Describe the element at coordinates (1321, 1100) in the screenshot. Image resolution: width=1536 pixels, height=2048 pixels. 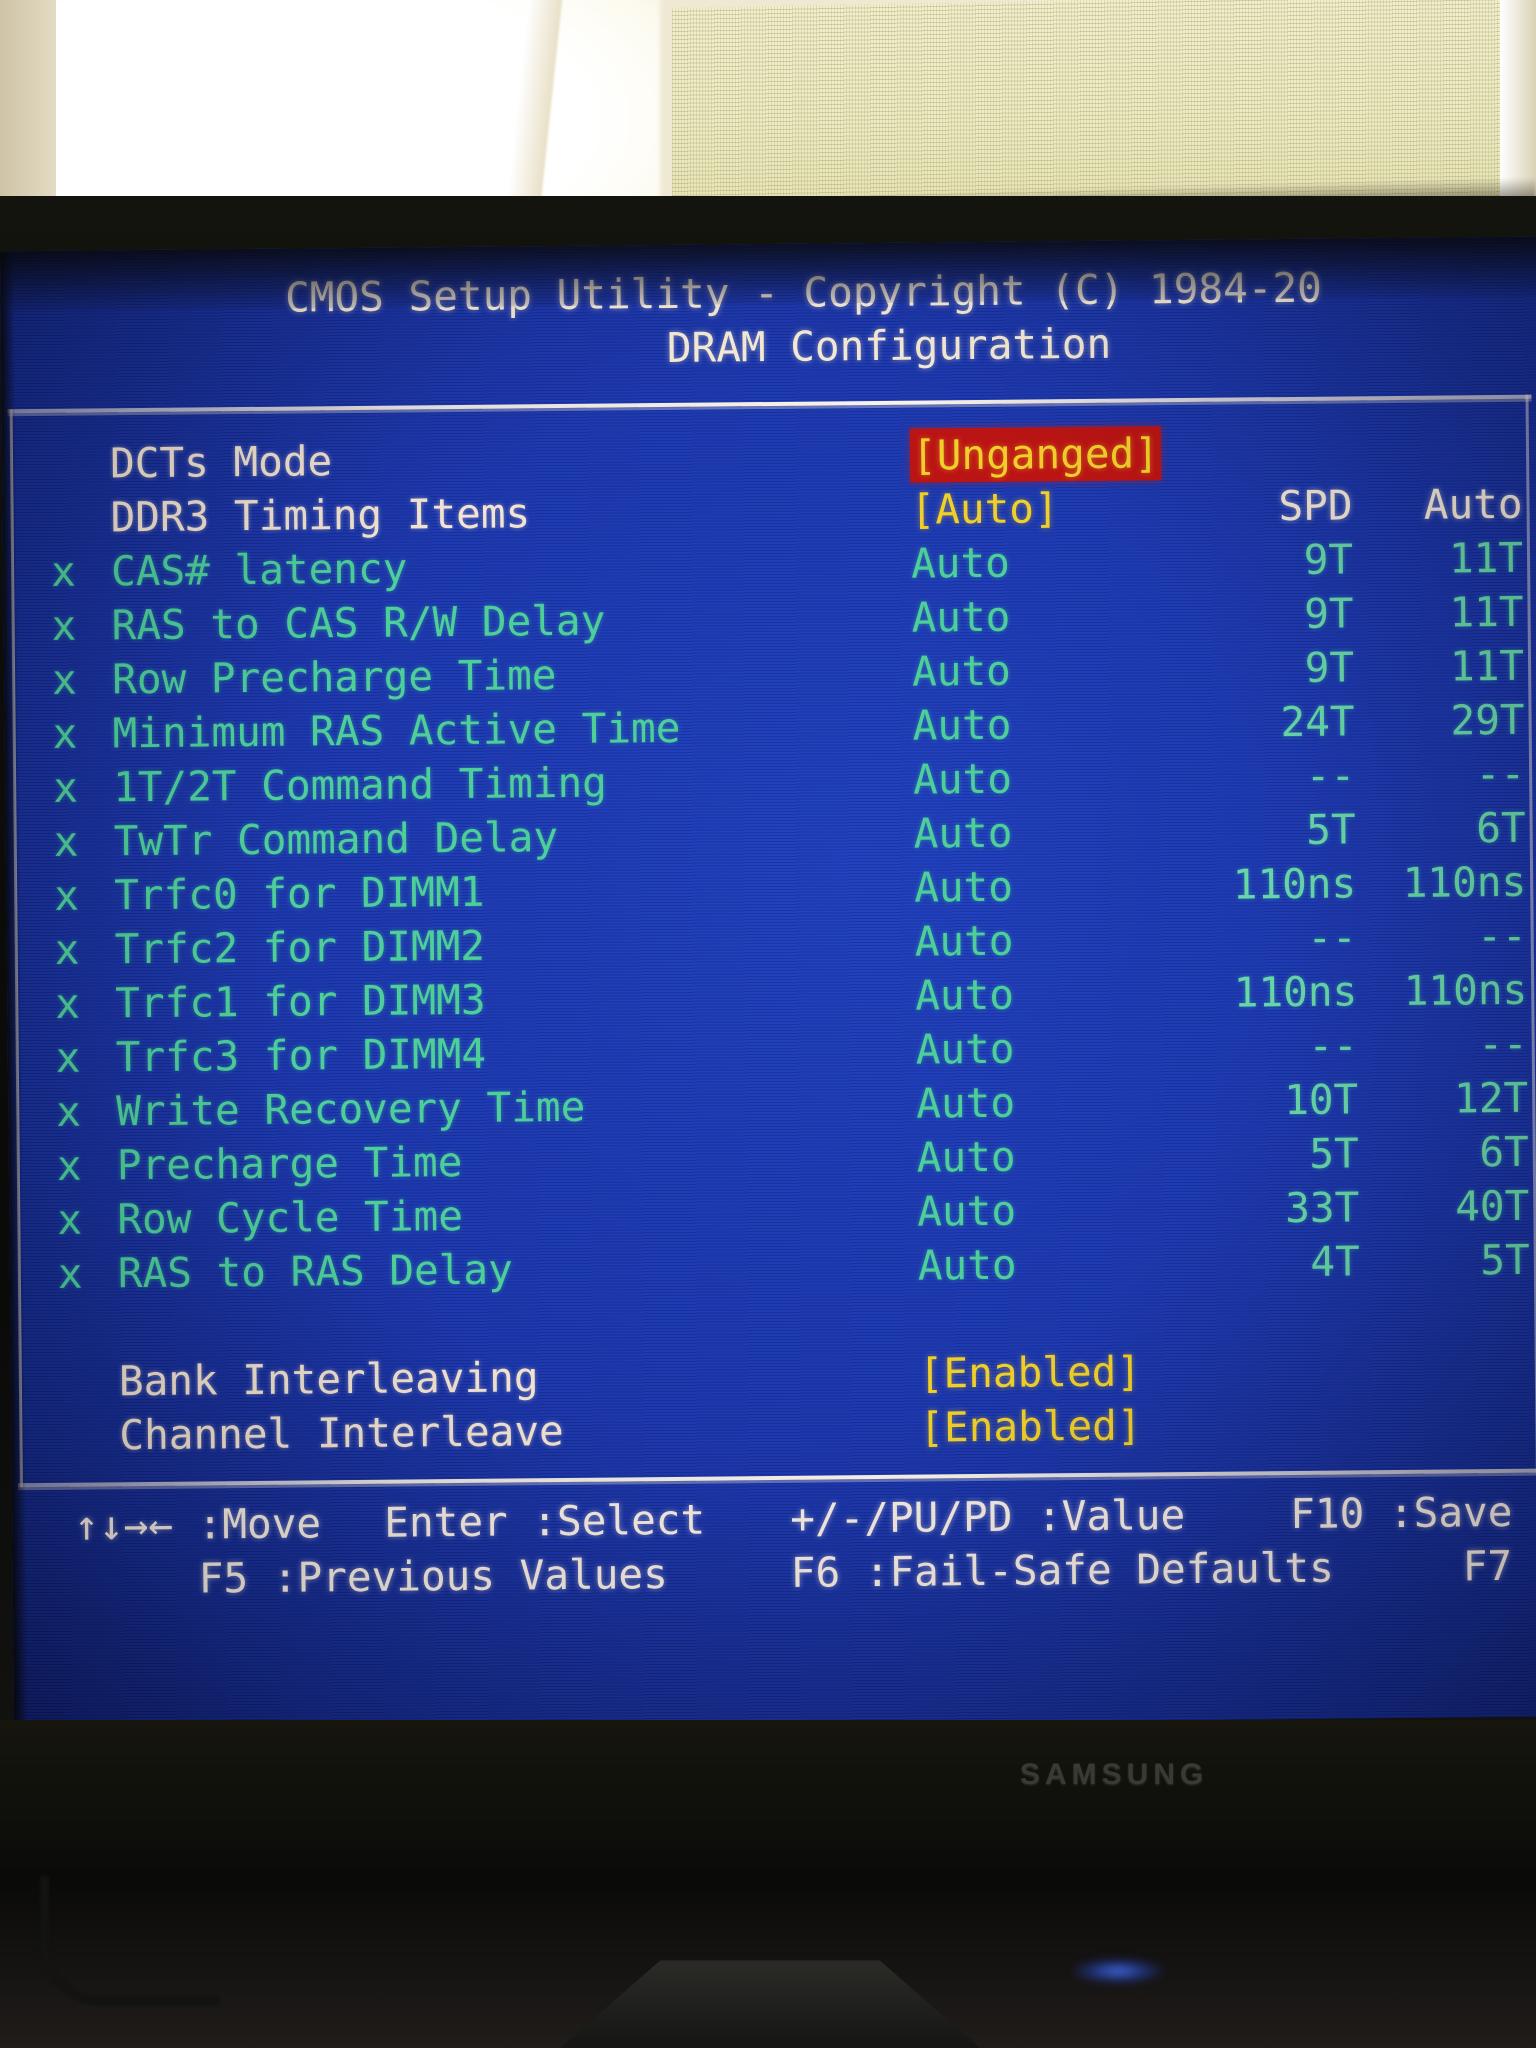
I see `spd-value: 10T` at that location.